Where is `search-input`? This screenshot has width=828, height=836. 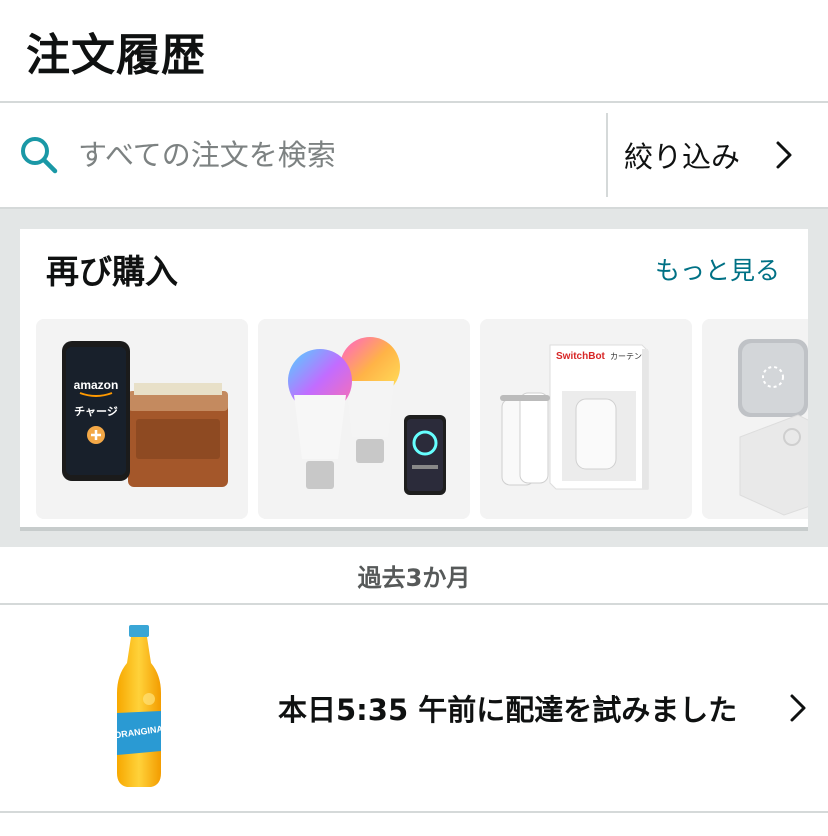 search-input is located at coordinates (326, 155).